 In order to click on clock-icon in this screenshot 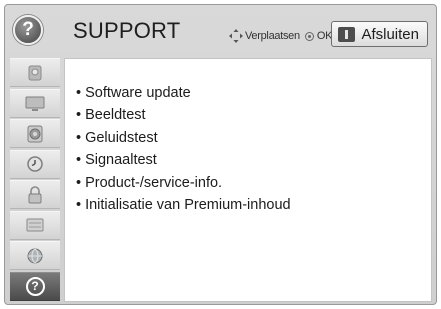, I will do `click(35, 164)`.